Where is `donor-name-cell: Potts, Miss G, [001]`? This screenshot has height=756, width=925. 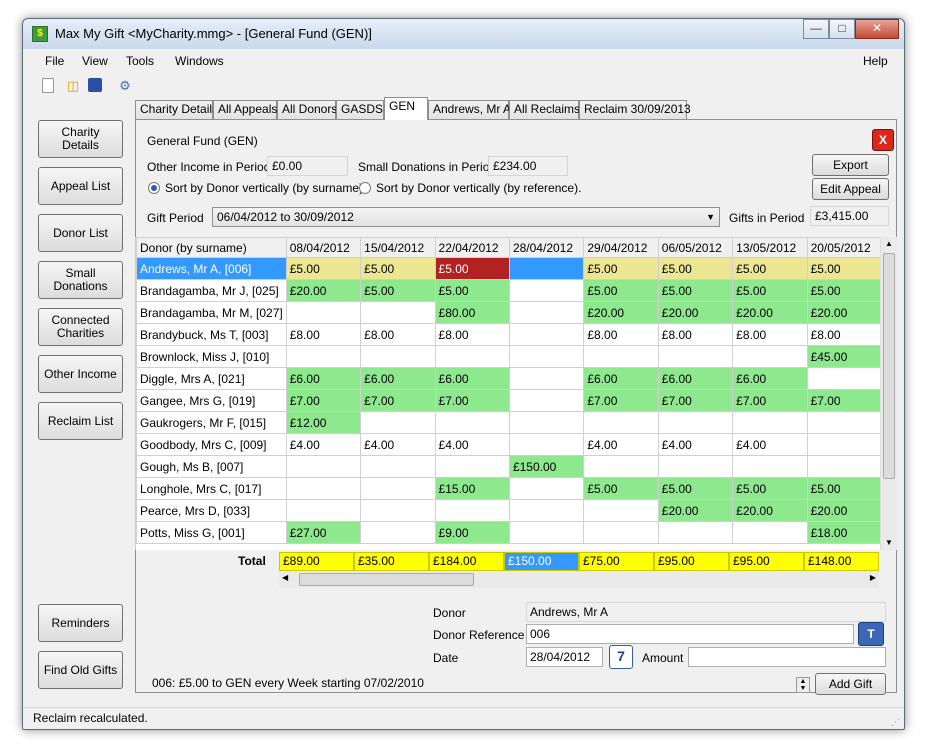
donor-name-cell: Potts, Miss G, [001] is located at coordinates (211, 532).